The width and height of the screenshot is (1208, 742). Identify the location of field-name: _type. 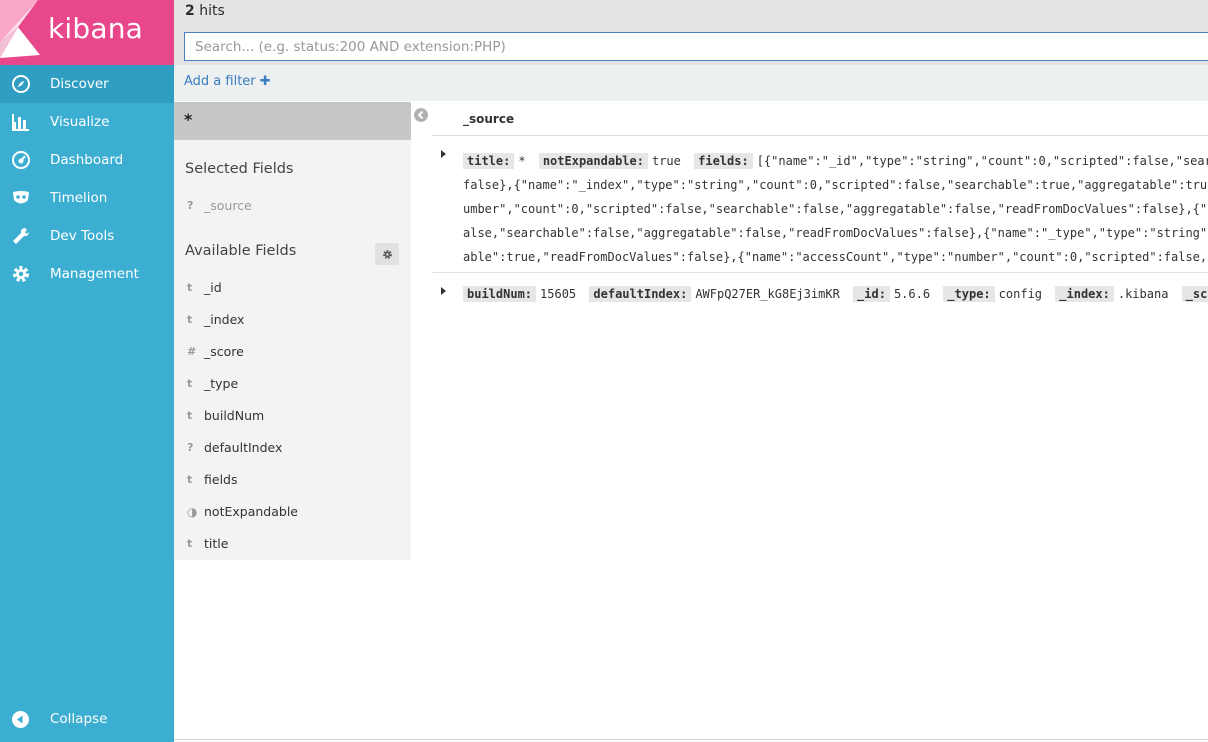
(221, 383).